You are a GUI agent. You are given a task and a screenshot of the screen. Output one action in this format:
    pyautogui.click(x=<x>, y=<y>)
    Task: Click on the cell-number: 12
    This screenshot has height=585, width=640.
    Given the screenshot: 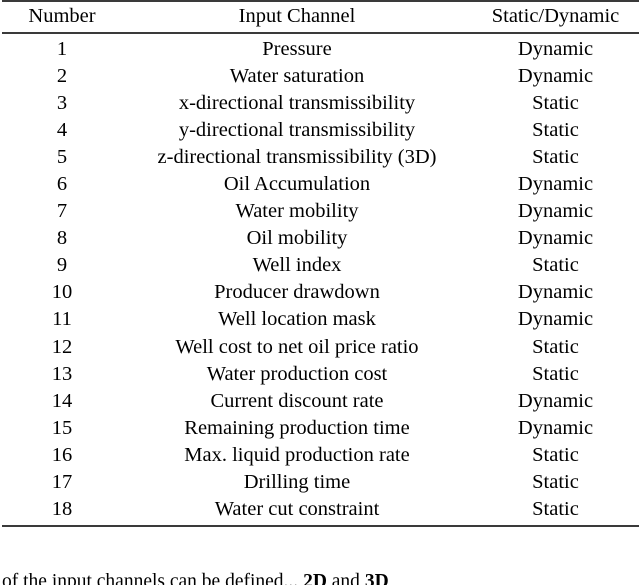 What is the action you would take?
    pyautogui.click(x=62, y=346)
    